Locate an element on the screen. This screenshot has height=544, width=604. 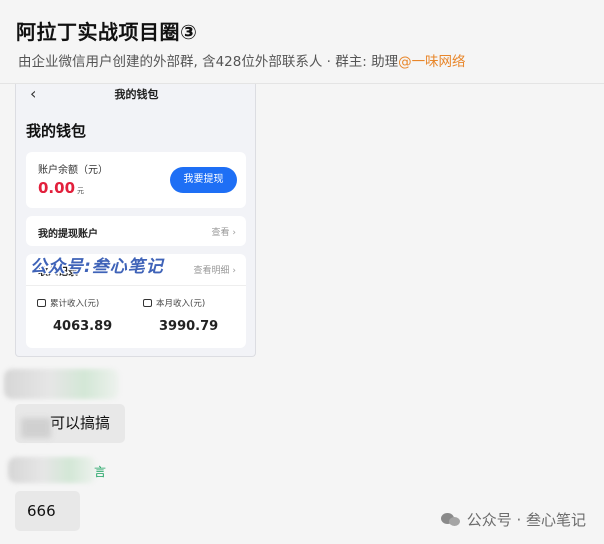
message-bubble: 可以搞搞 is located at coordinates (70, 423).